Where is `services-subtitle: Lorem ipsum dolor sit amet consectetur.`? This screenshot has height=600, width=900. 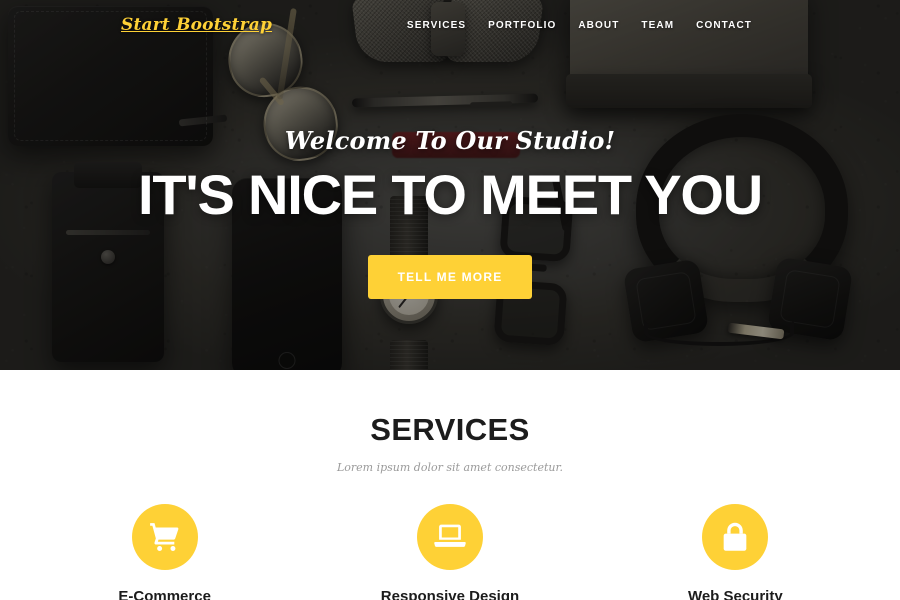 services-subtitle: Lorem ipsum dolor sit amet consectetur. is located at coordinates (450, 467).